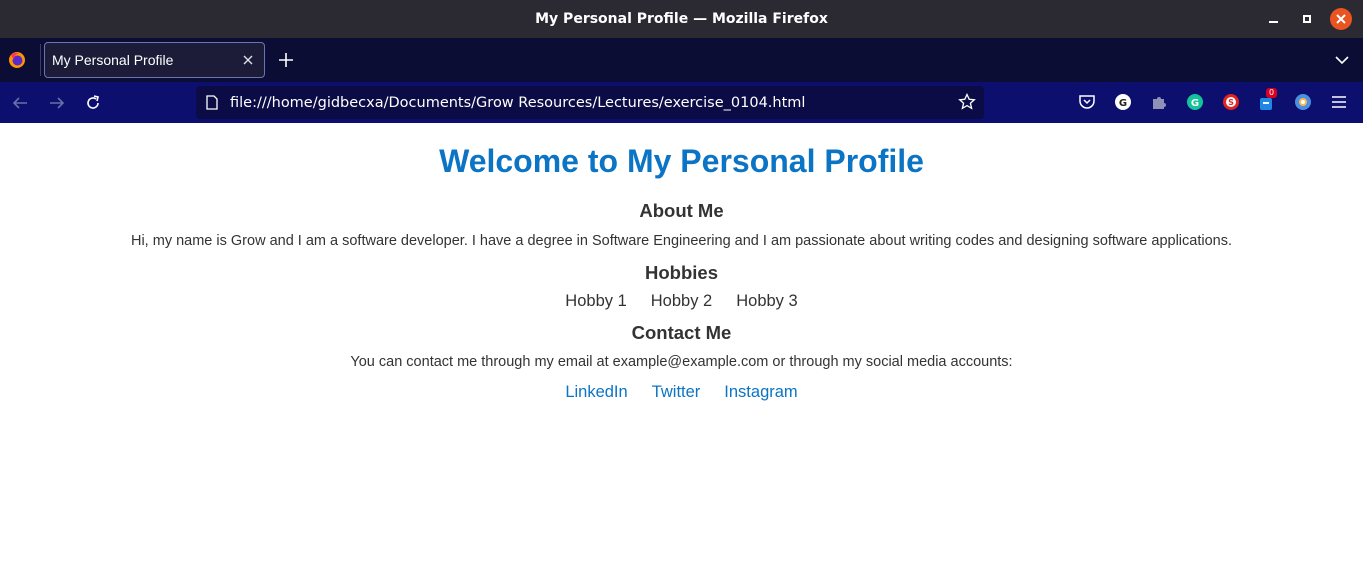 This screenshot has width=1363, height=561. I want to click on hobbies-list: Hobby 1 Hobby 2 Hobby 3, so click(681, 301).